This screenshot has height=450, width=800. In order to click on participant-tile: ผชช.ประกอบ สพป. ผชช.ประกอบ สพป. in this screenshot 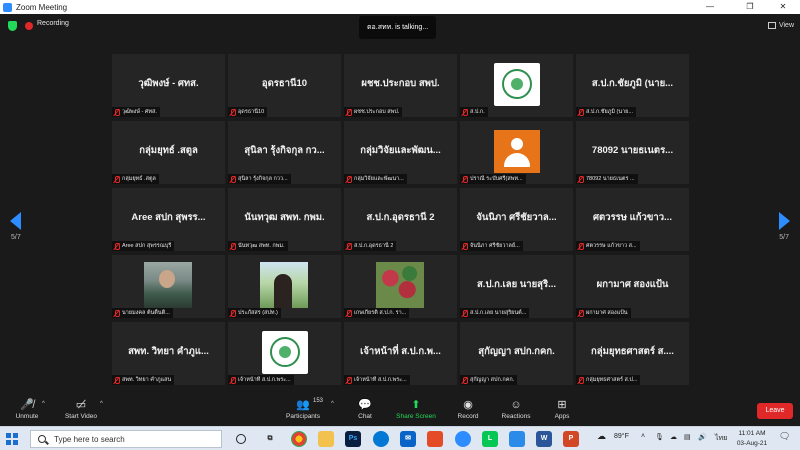, I will do `click(400, 85)`.